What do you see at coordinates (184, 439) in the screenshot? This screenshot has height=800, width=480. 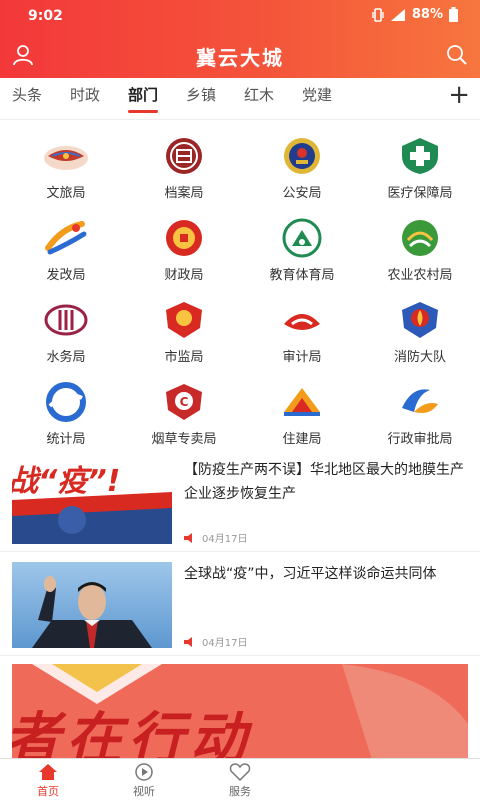 I see `dept-label: 烟草专卖局` at bounding box center [184, 439].